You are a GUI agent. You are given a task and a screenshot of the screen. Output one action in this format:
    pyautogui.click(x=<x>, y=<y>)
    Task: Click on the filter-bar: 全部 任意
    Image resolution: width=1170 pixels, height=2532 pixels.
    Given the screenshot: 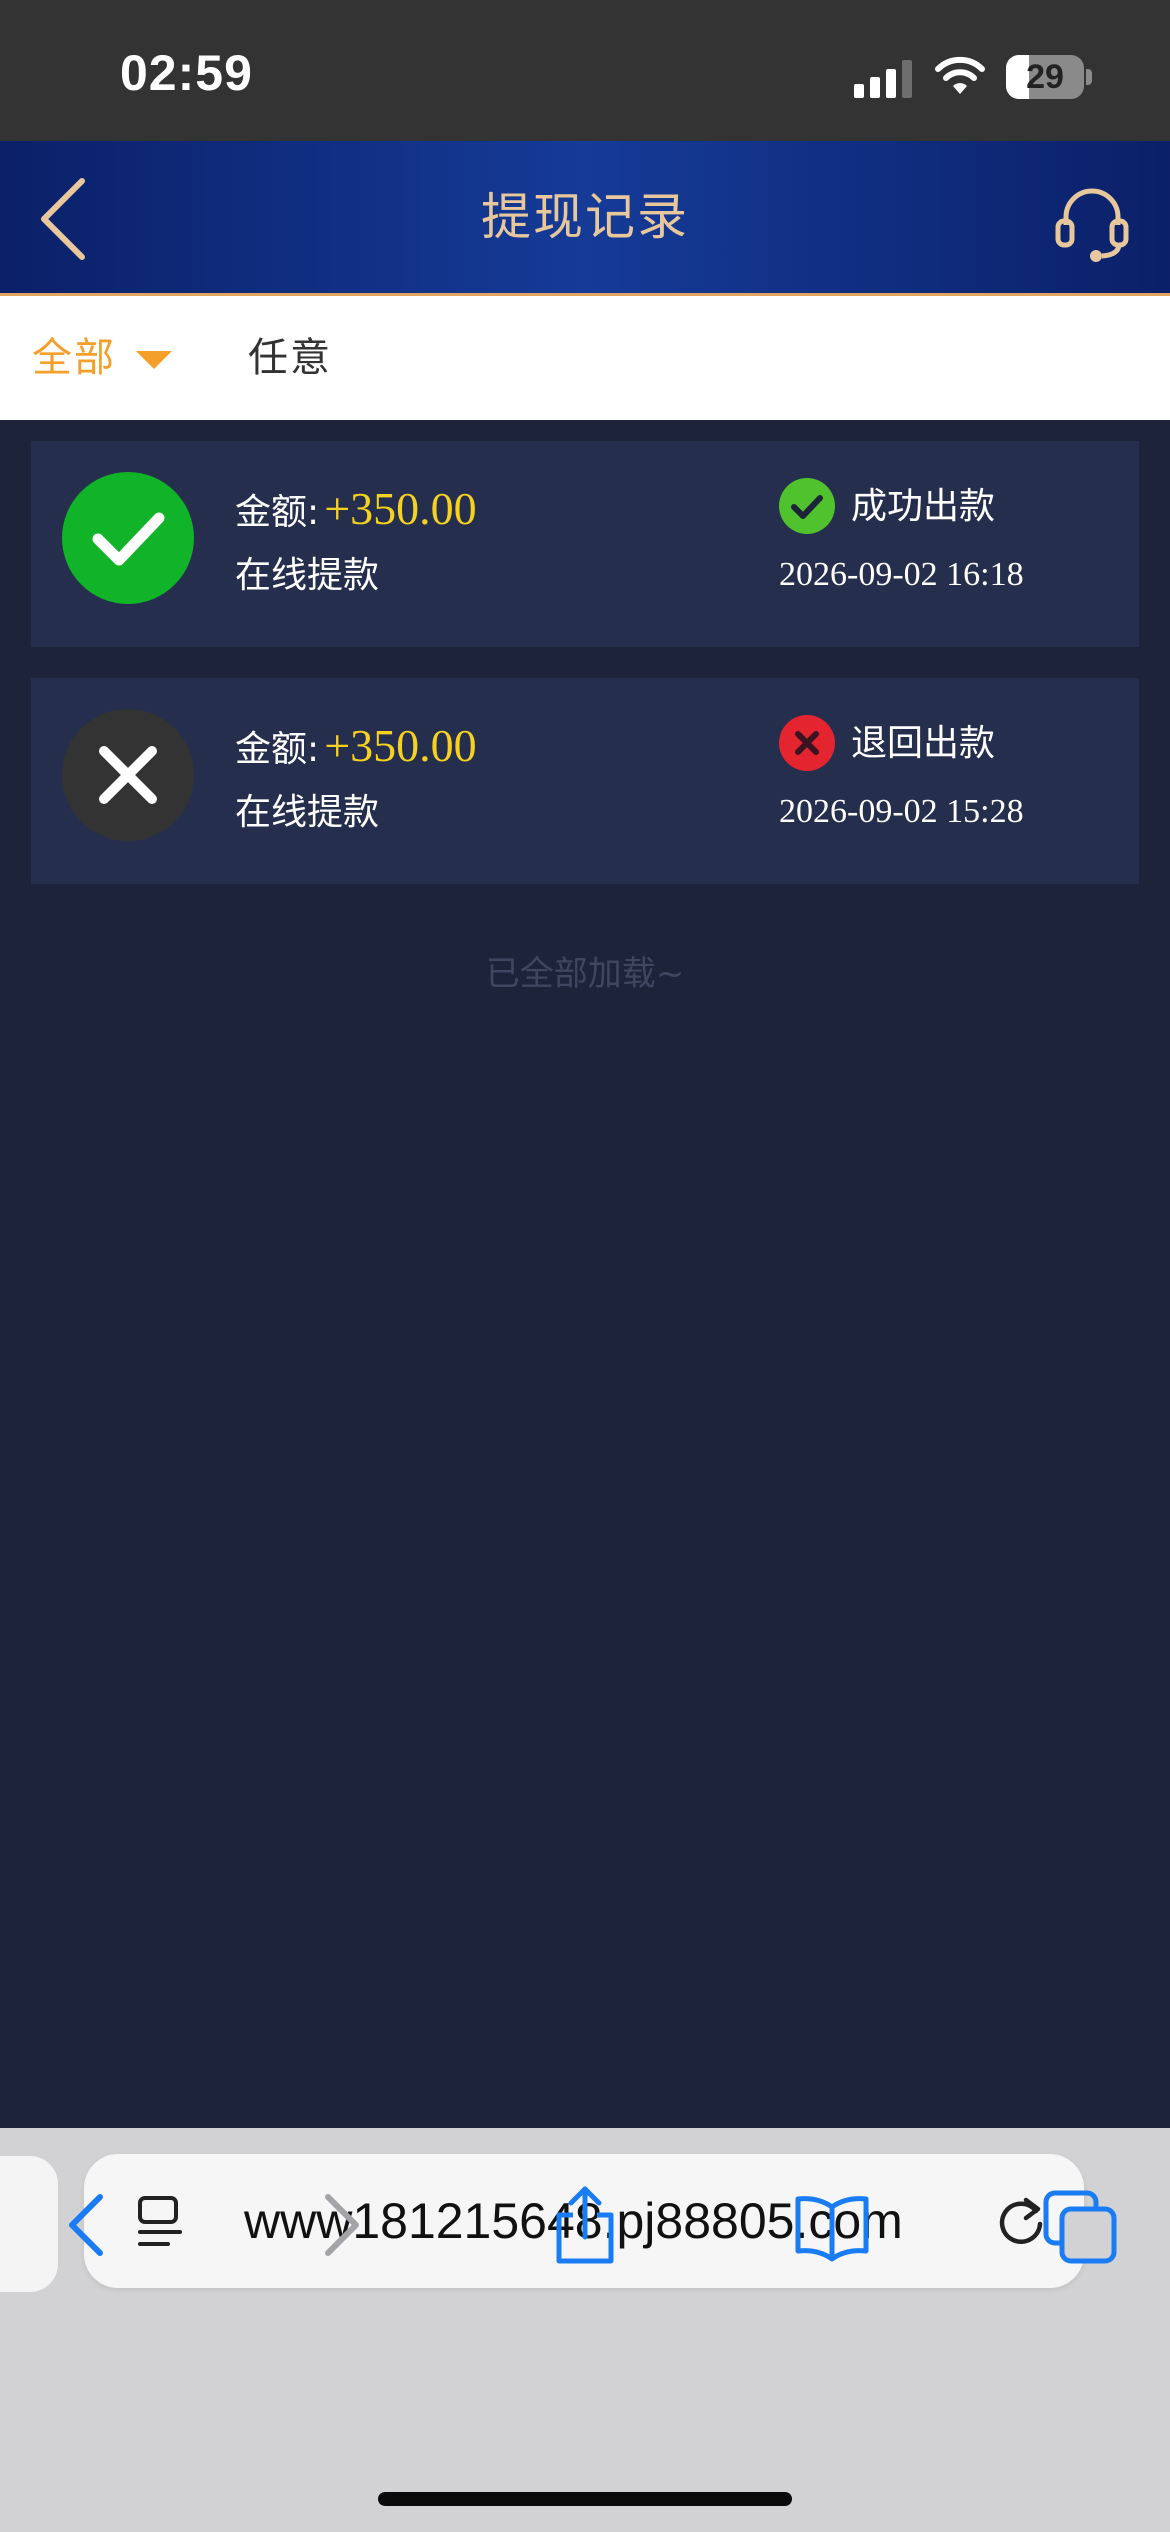 What is the action you would take?
    pyautogui.click(x=585, y=358)
    